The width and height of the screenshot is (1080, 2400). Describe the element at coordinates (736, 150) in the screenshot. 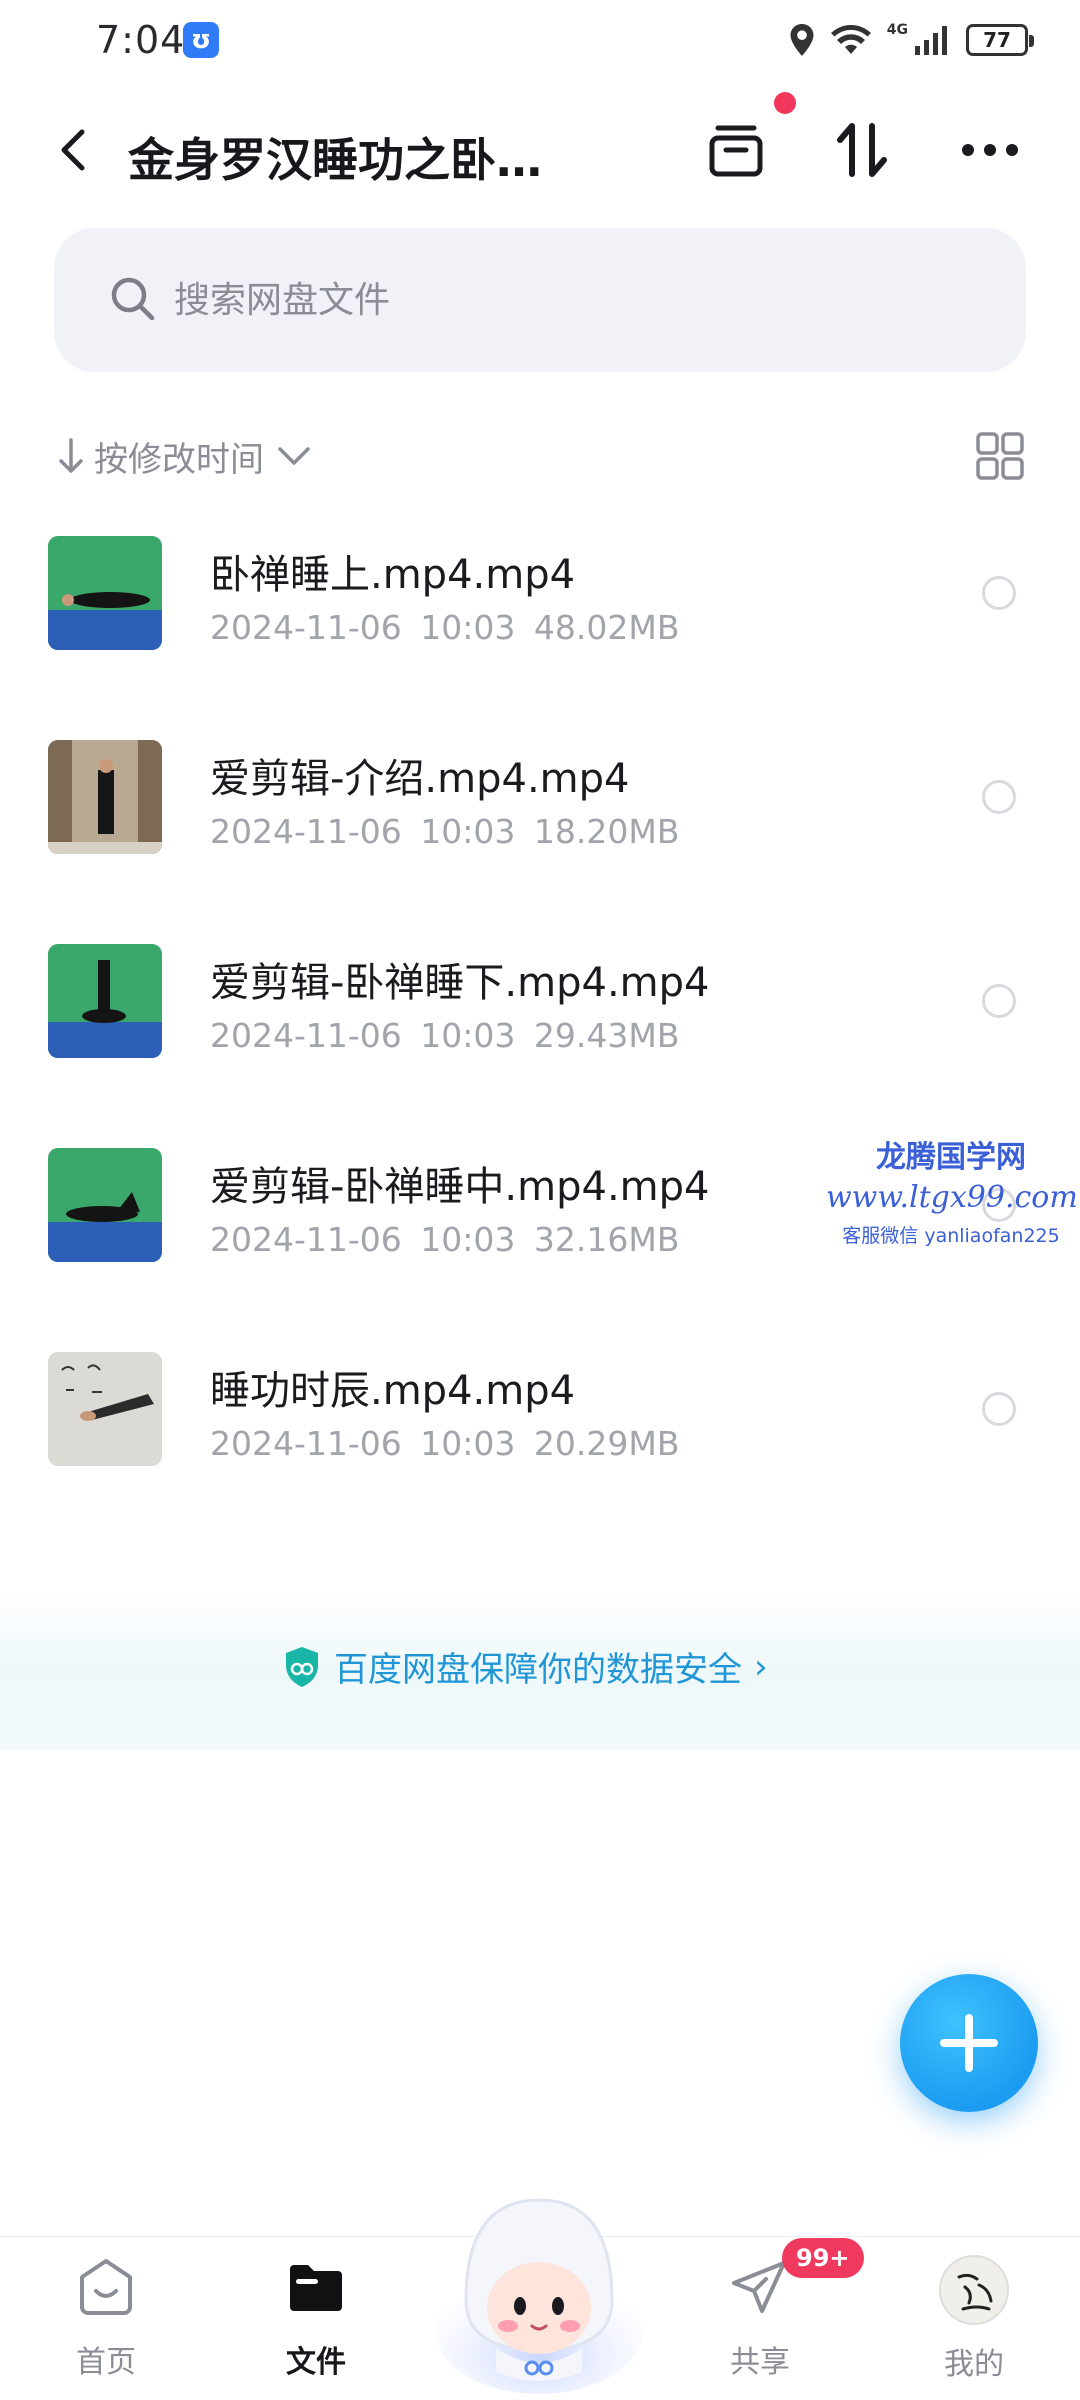

I see `transfer-box-icon` at that location.